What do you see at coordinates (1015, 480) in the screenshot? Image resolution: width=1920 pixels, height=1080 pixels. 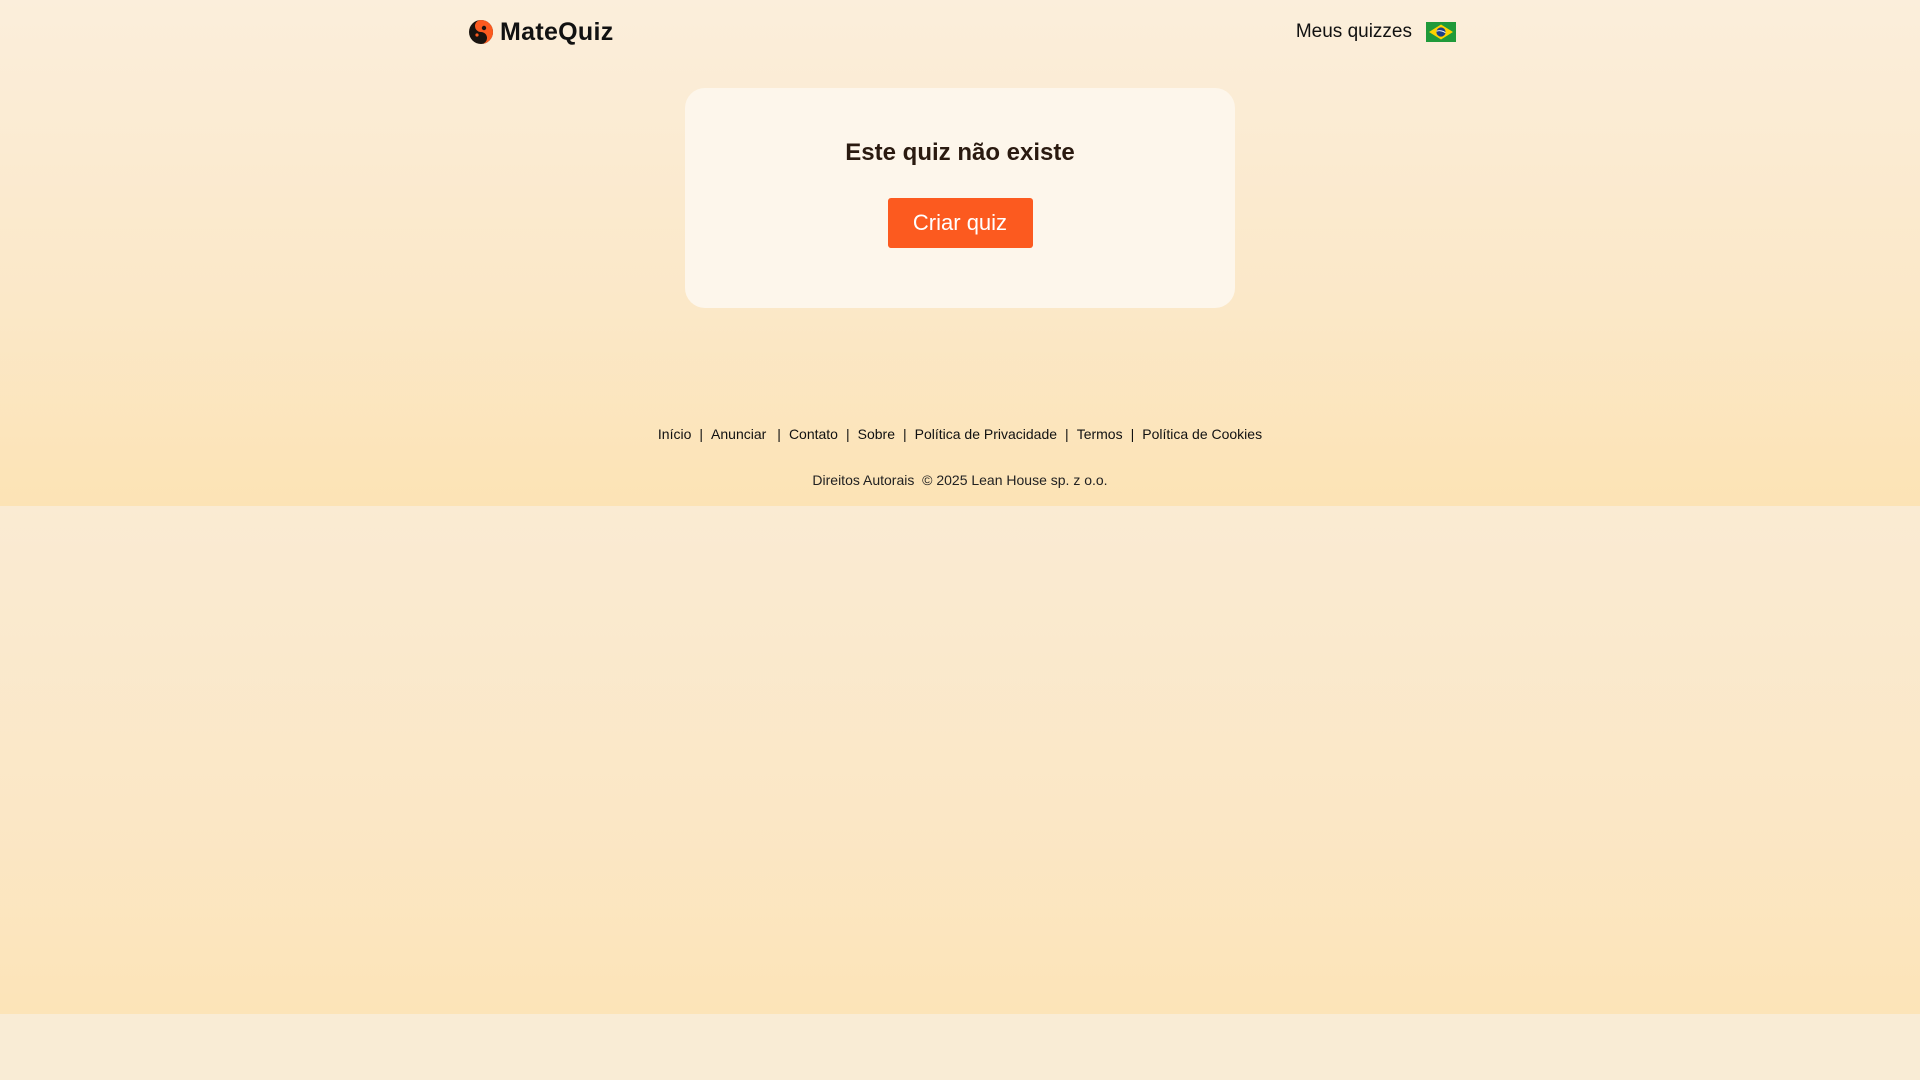 I see `copyright-text: © 2025 Lean House sp. z o.o.` at bounding box center [1015, 480].